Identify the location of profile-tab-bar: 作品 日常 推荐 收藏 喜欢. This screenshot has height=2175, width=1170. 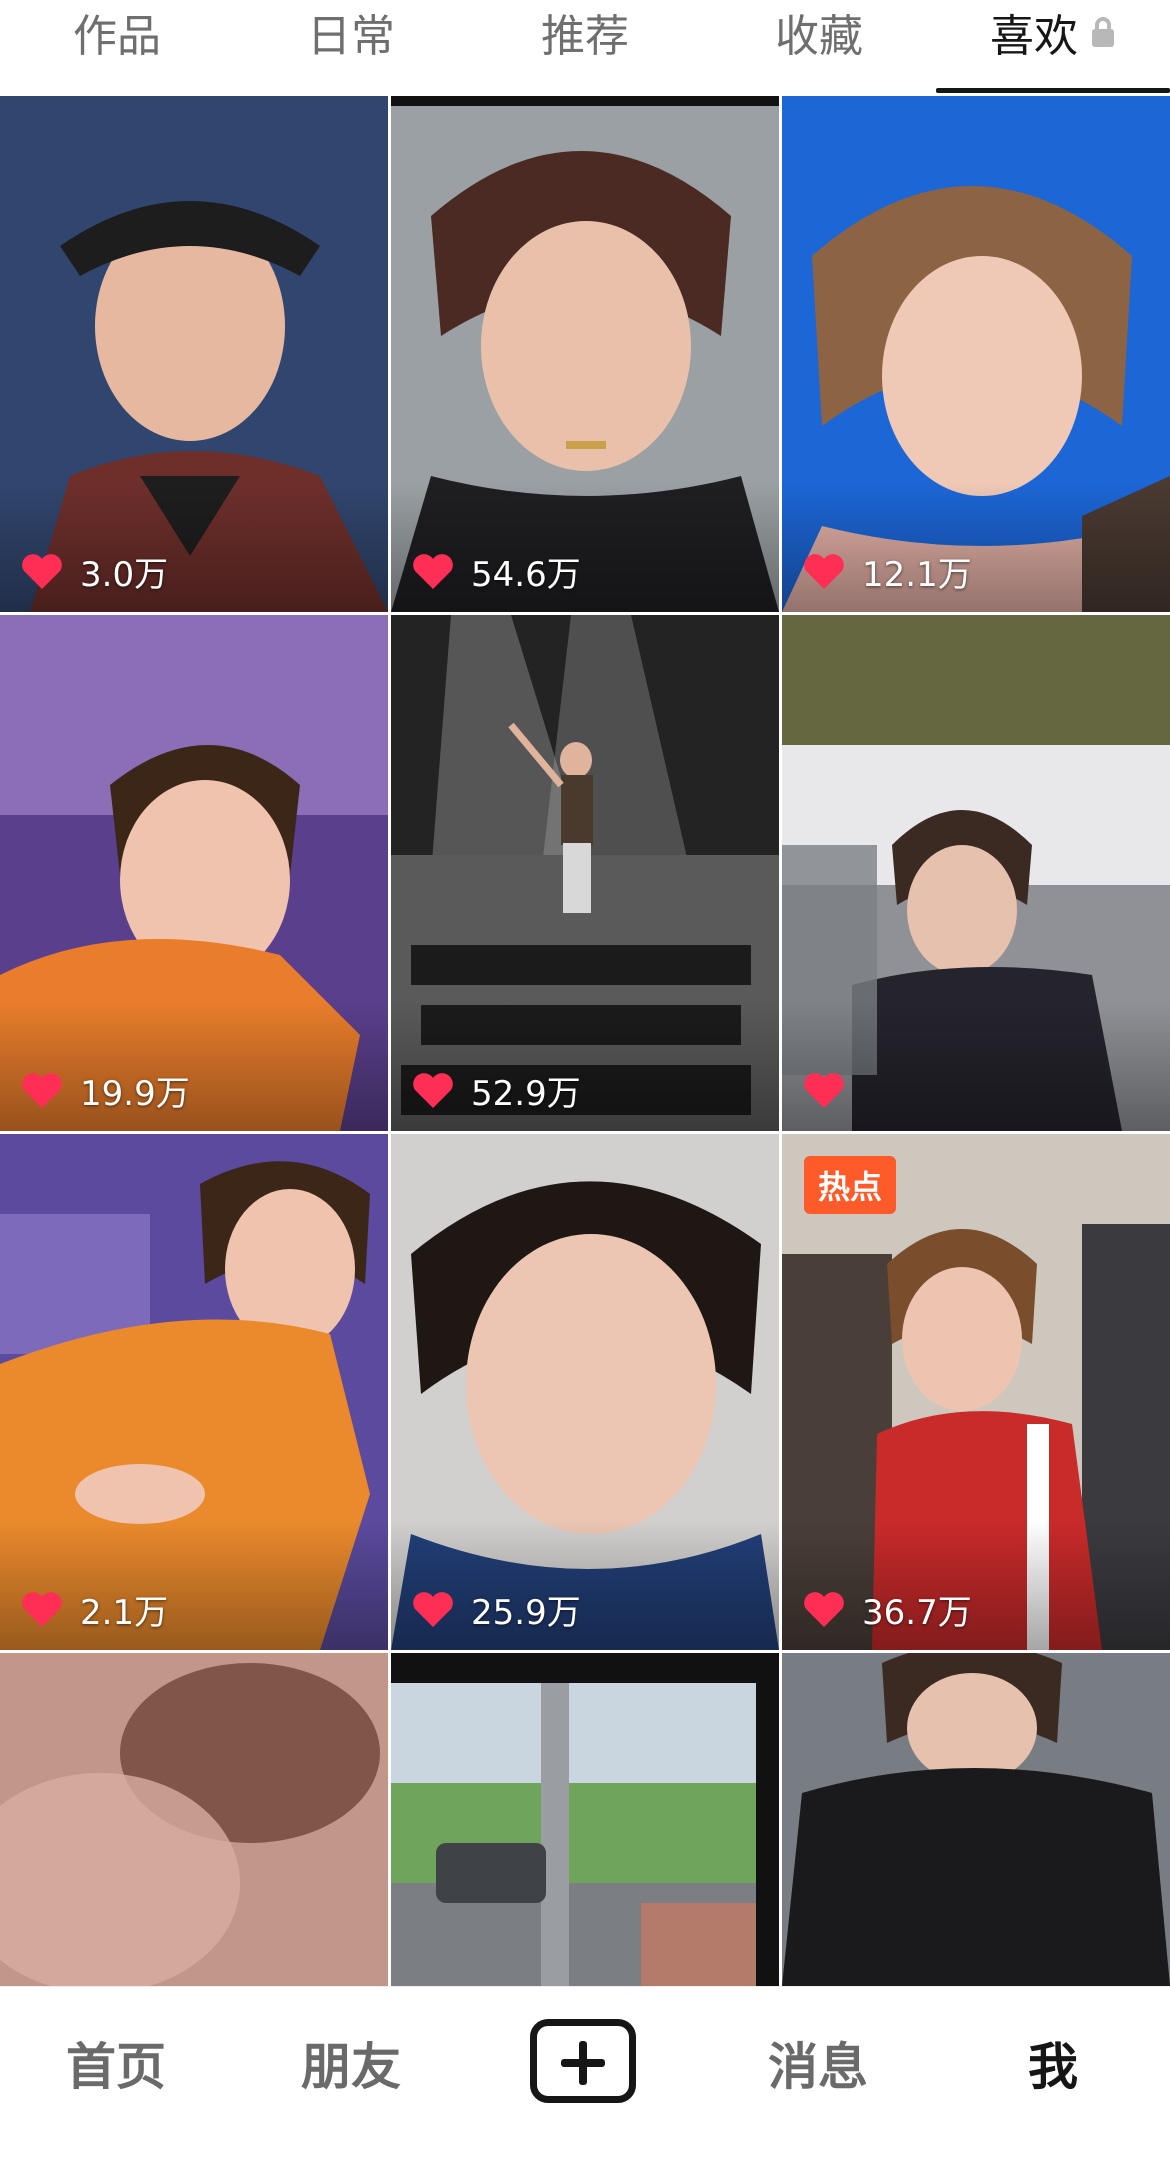
(585, 48).